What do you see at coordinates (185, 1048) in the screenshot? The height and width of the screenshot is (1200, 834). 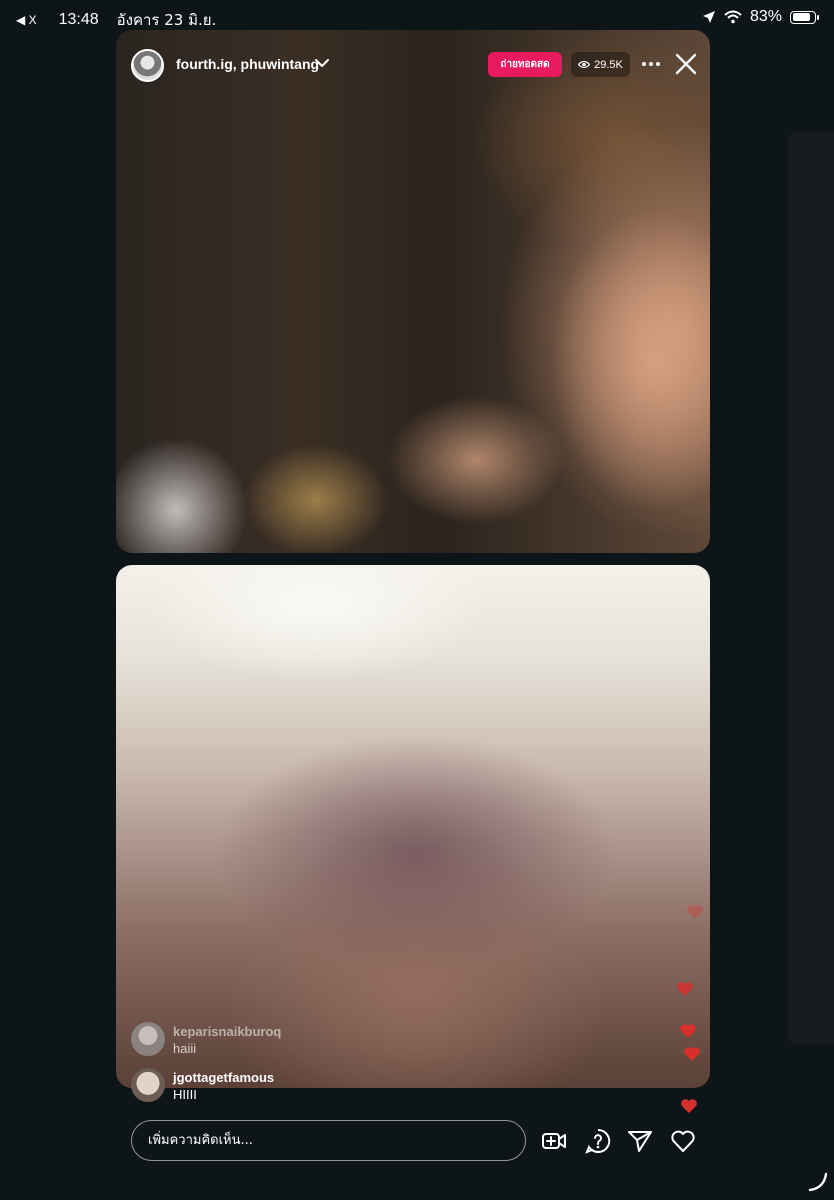 I see `comment-message: haiii` at bounding box center [185, 1048].